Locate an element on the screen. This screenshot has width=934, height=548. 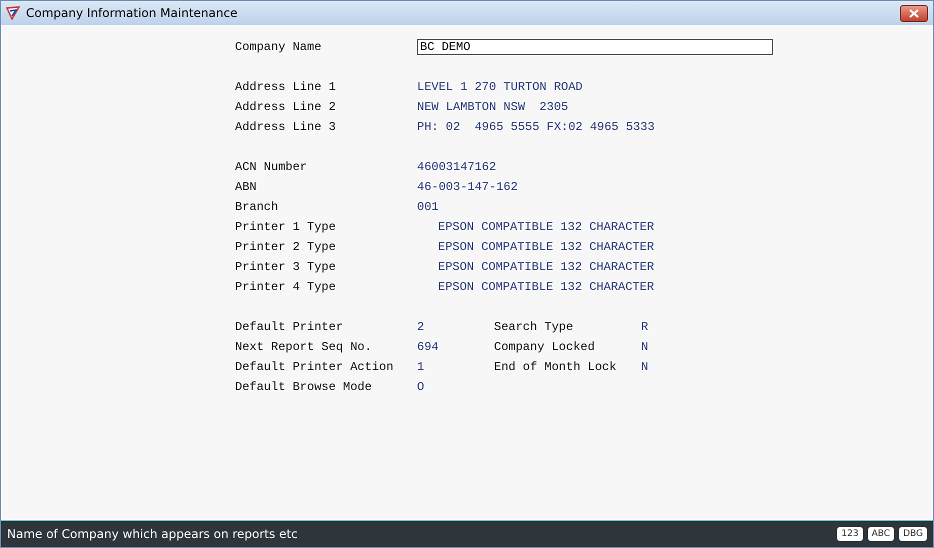
window-title: Company Information Maintenance is located at coordinates (132, 13).